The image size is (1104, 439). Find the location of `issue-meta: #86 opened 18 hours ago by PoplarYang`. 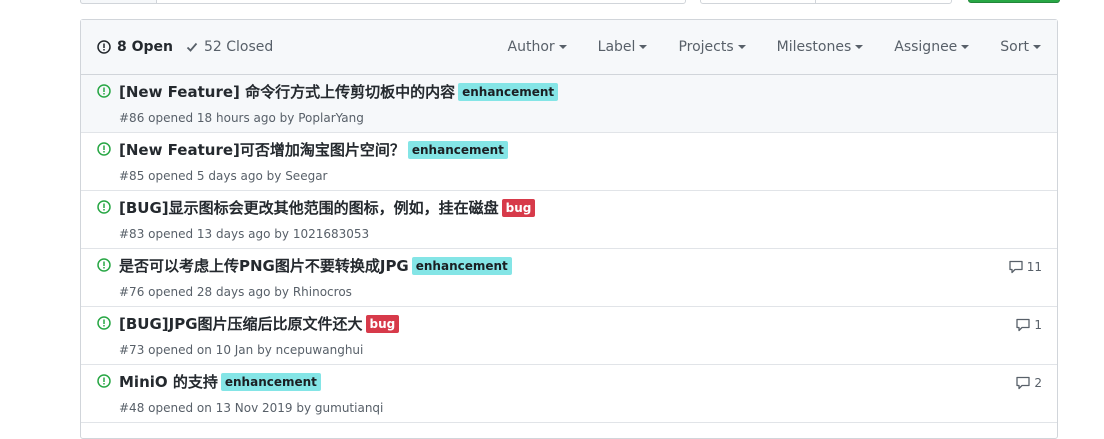

issue-meta: #86 opened 18 hours ago by PoplarYang is located at coordinates (241, 118).